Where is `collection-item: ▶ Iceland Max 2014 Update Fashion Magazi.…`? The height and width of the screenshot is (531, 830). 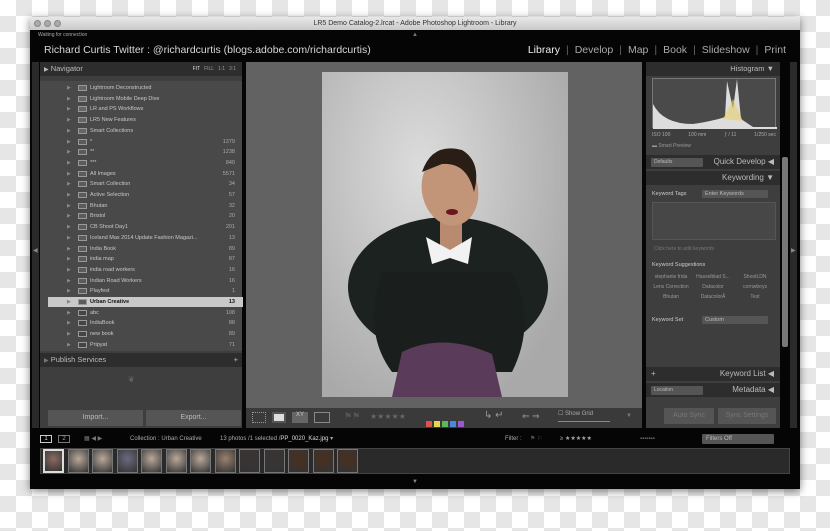
collection-item: ▶ Iceland Max 2014 Update Fashion Magazi.… is located at coordinates (145, 238).